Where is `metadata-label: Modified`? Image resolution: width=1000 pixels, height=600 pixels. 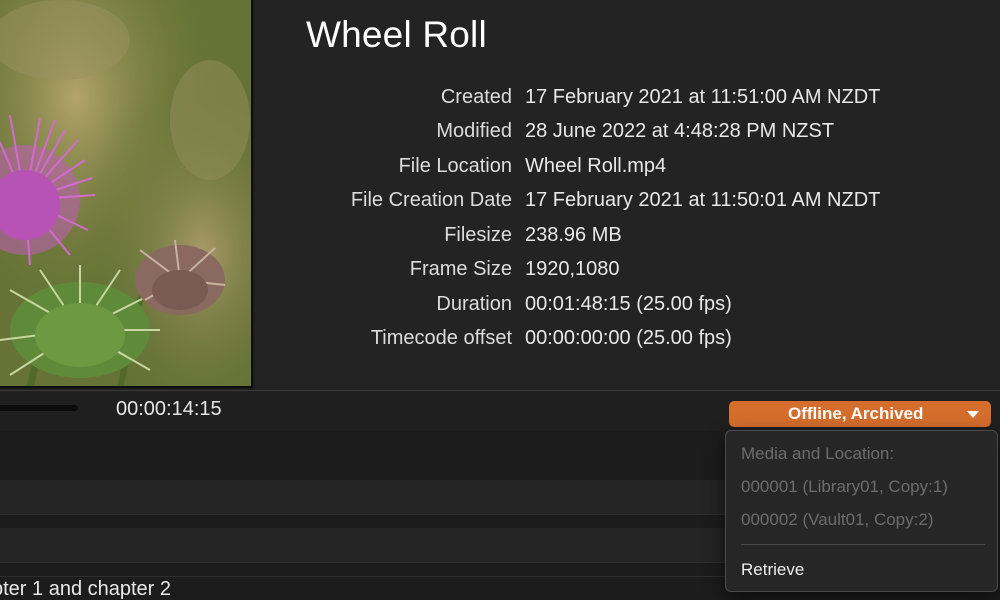 metadata-label: Modified is located at coordinates (474, 131).